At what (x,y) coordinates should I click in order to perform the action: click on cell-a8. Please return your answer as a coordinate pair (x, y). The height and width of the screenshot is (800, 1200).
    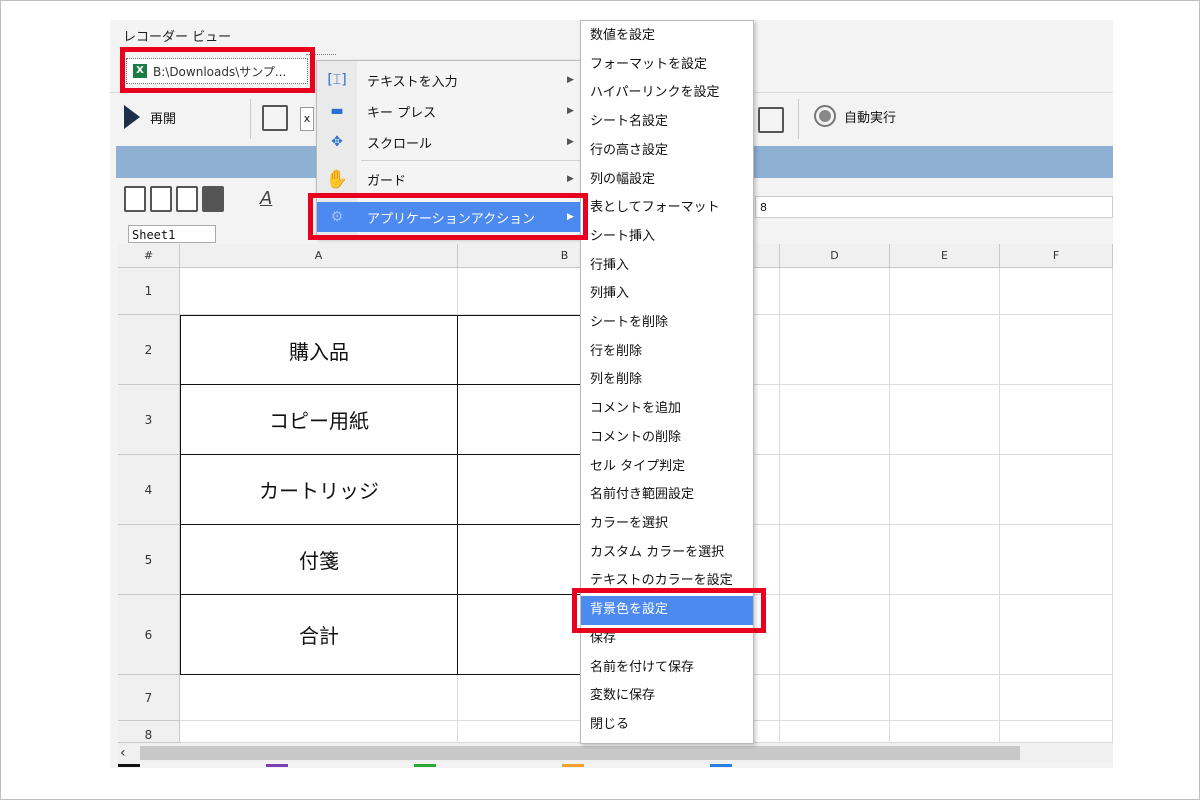
    Looking at the image, I should click on (319, 732).